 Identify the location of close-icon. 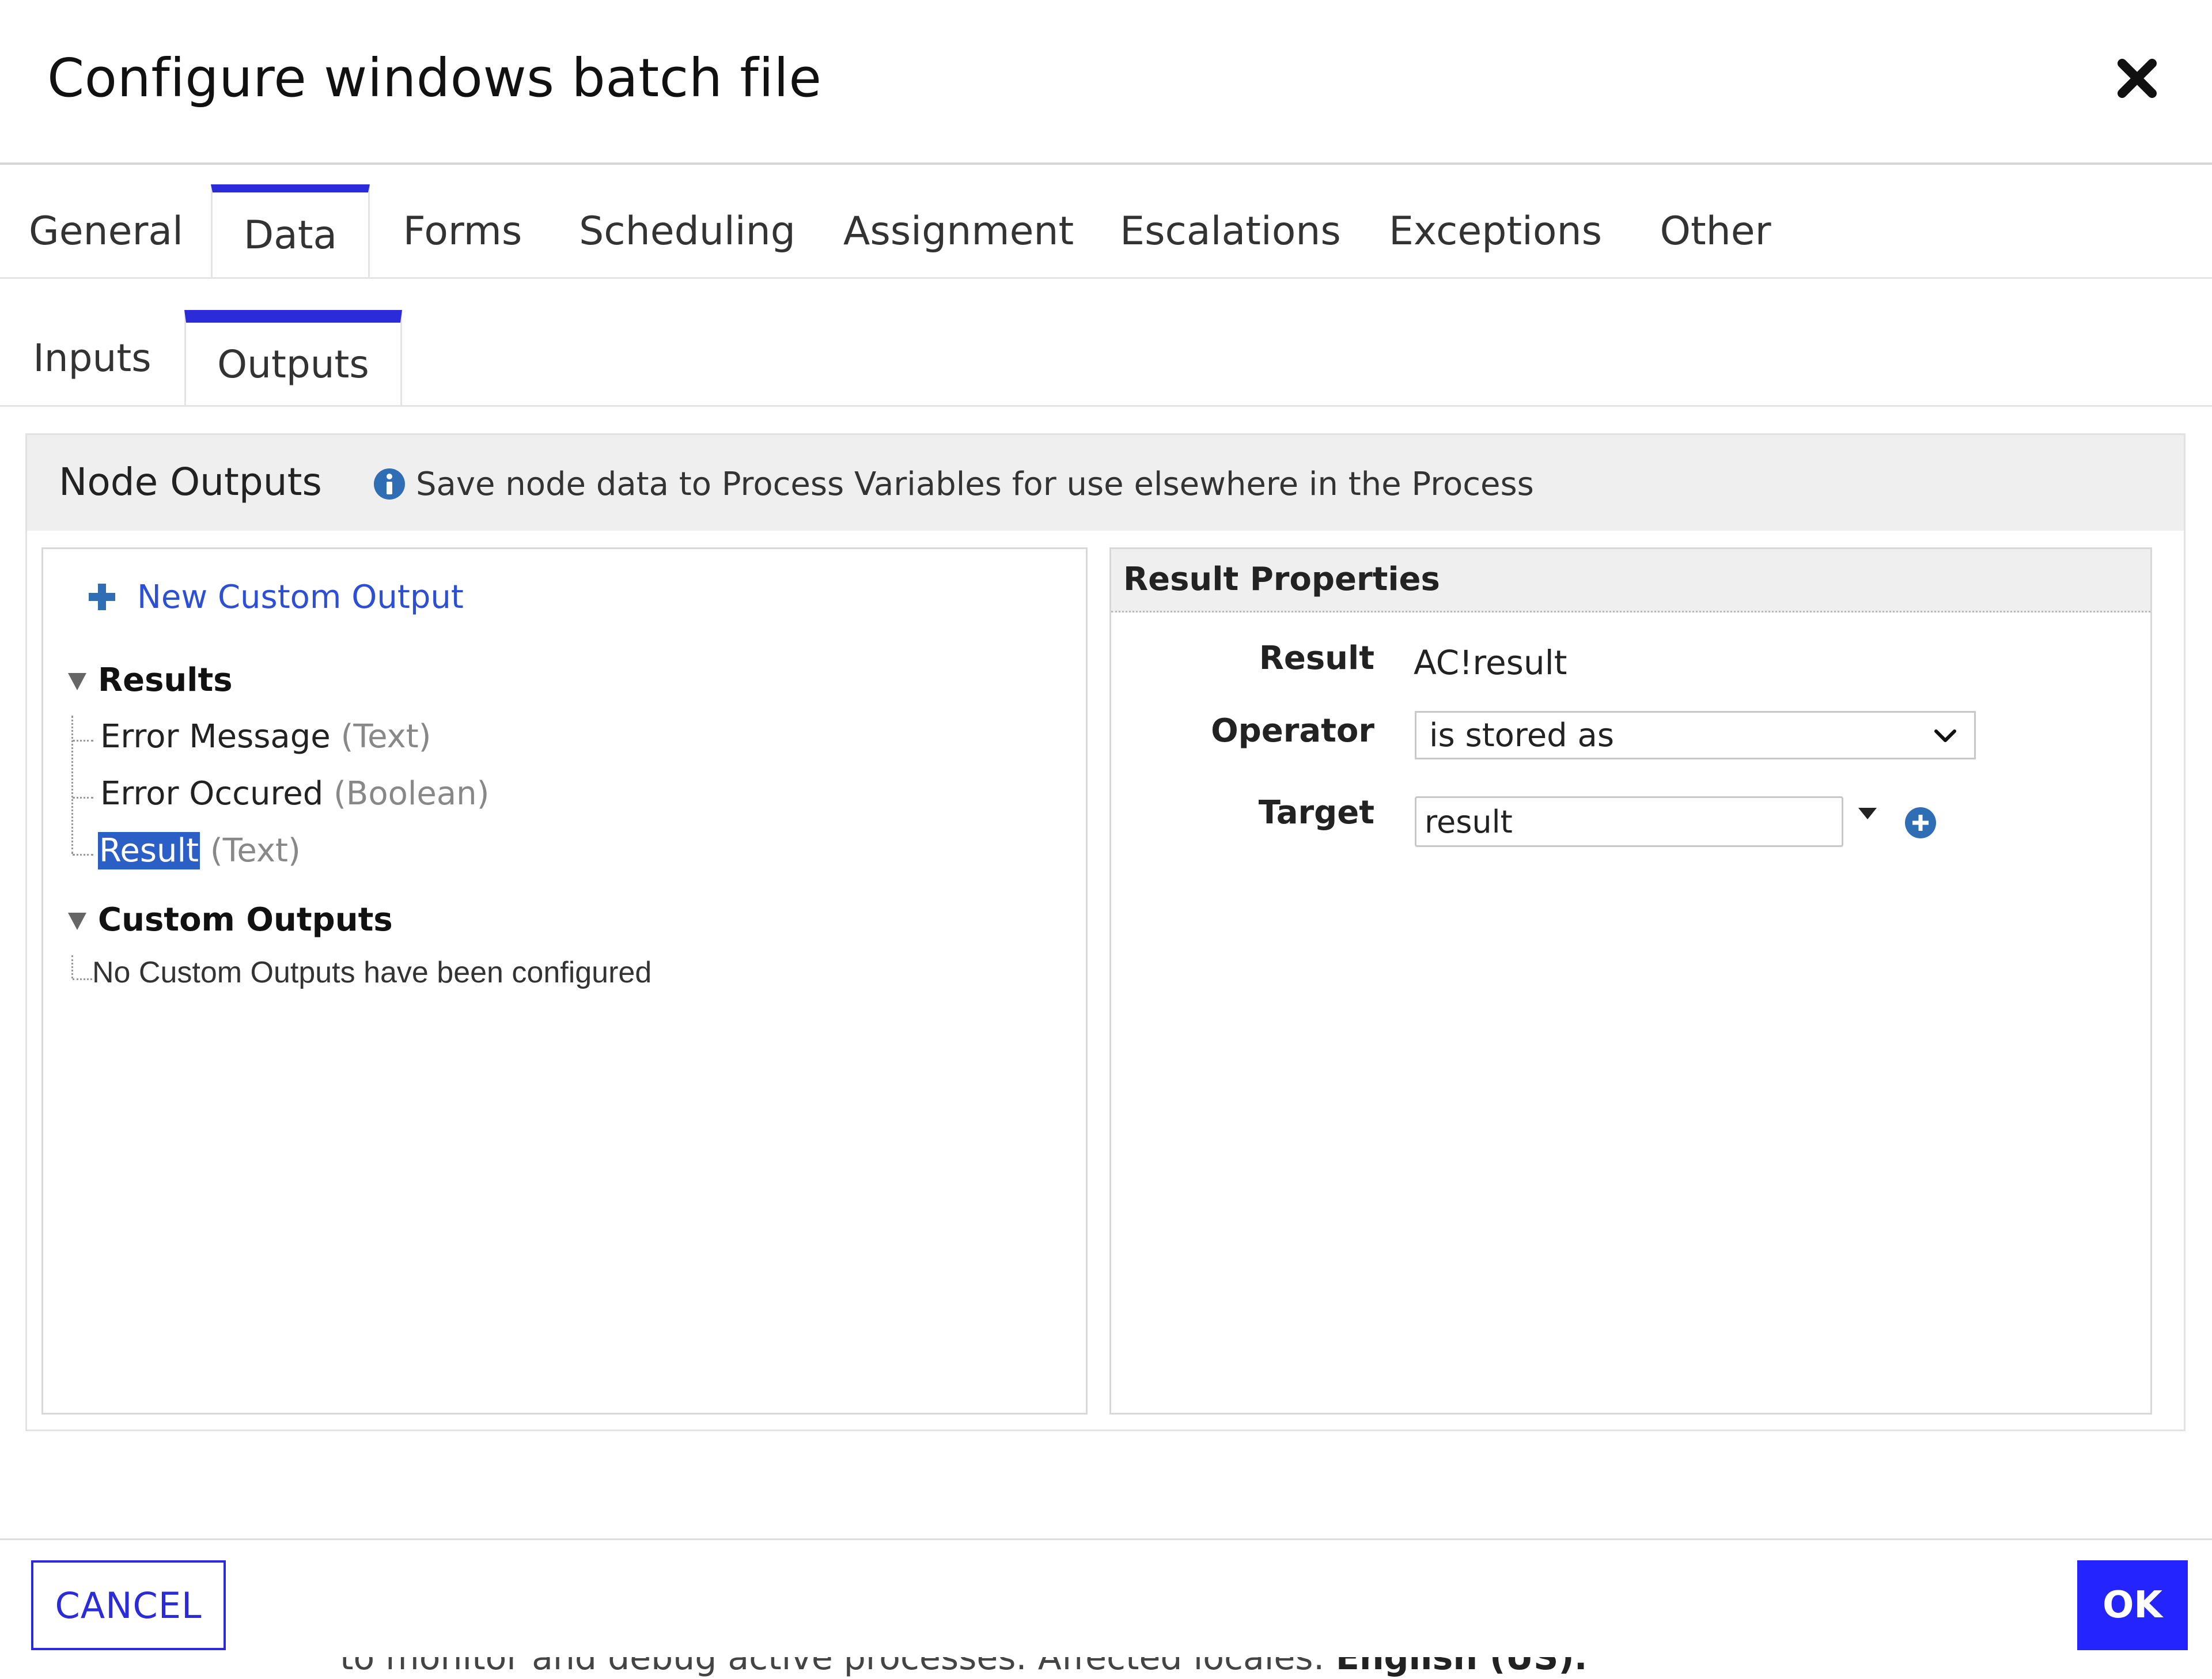
(2137, 78).